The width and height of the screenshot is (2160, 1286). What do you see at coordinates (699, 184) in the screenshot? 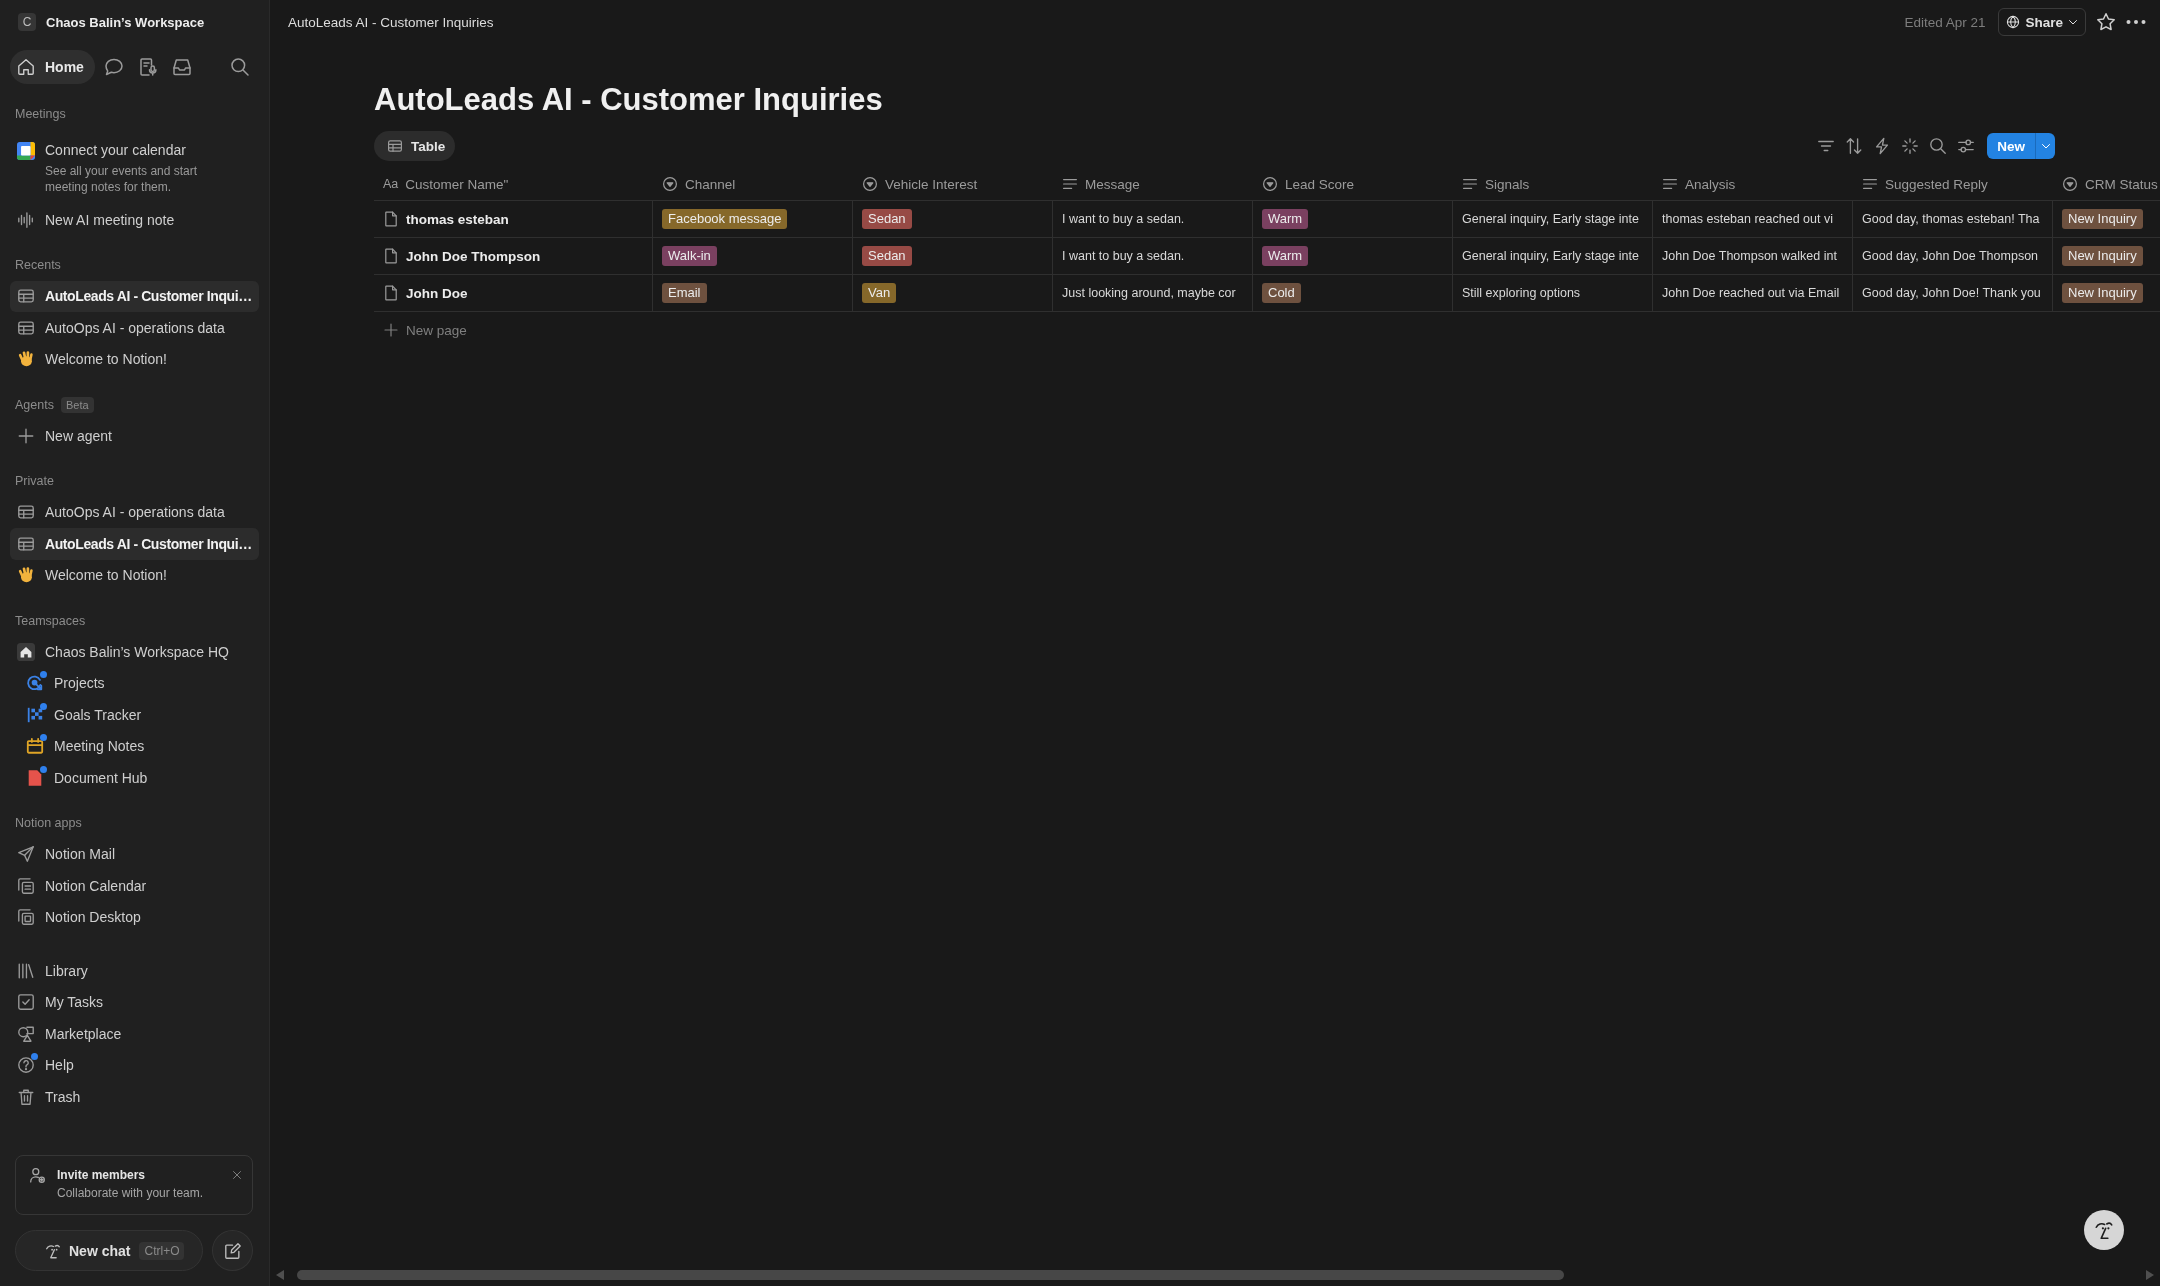
I see `column-header: Channel` at bounding box center [699, 184].